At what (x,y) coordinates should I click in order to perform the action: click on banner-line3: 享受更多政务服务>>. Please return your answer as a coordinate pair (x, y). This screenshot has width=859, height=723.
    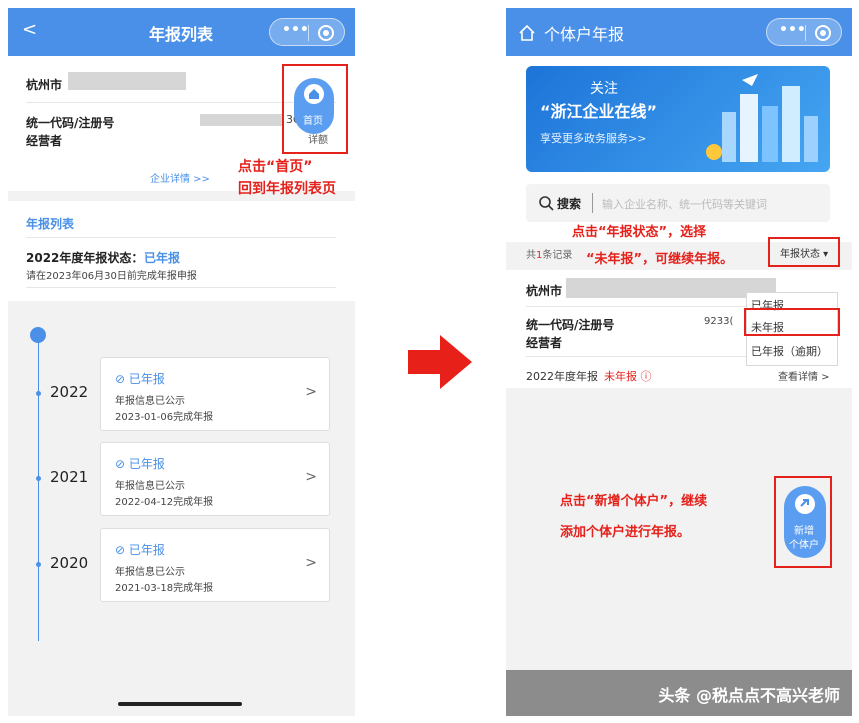
    Looking at the image, I should click on (593, 138).